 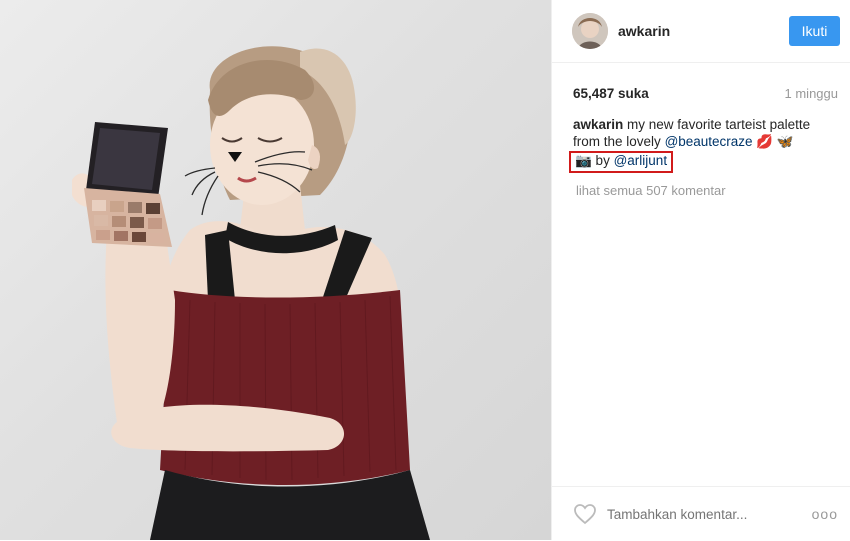 I want to click on mention-link-arlijunt: @arlijunt, so click(x=640, y=160).